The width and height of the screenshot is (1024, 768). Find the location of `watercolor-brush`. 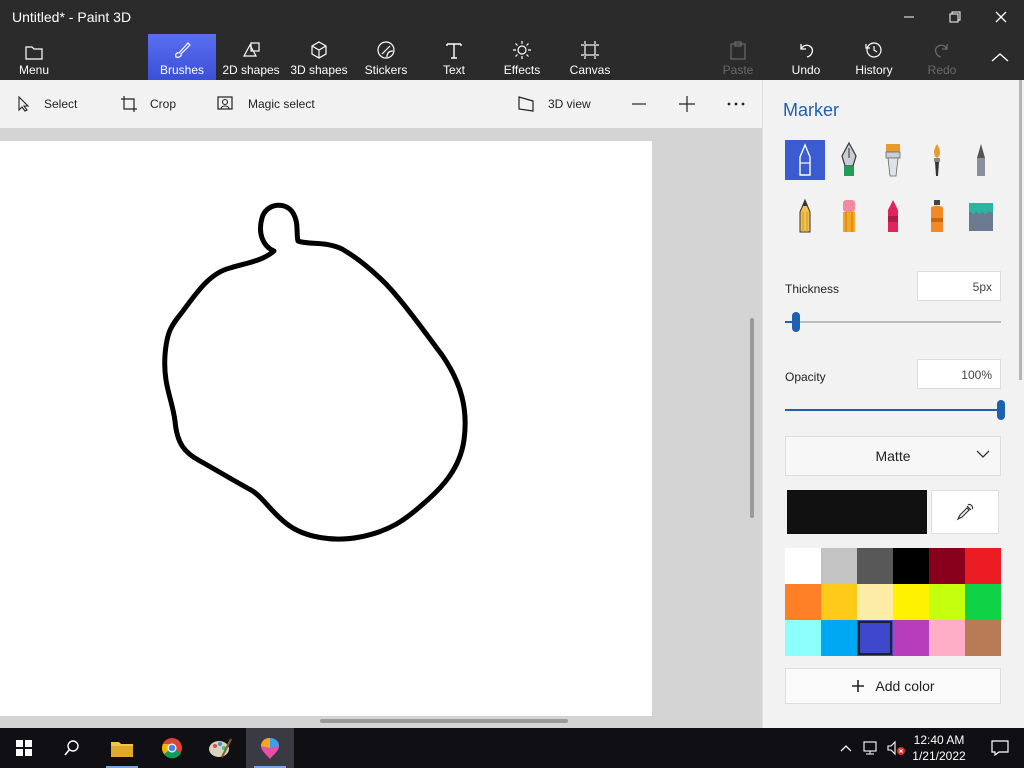

watercolor-brush is located at coordinates (937, 160).